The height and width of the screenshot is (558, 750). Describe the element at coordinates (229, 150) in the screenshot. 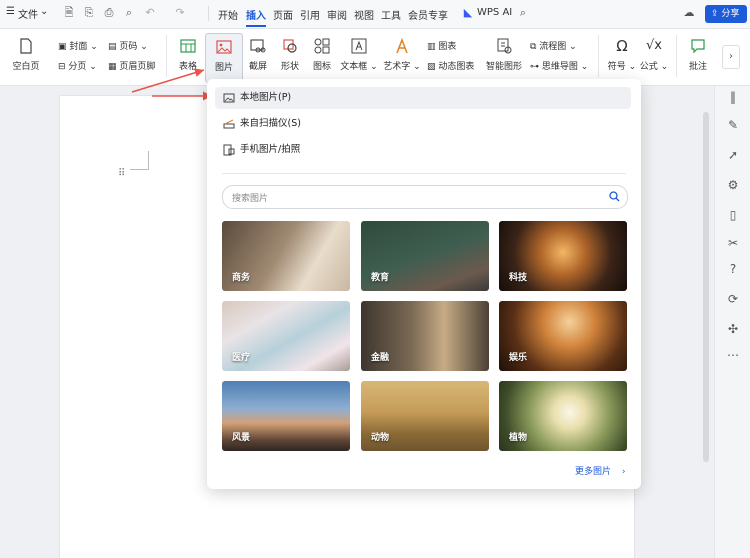

I see `phone-image-icon` at that location.